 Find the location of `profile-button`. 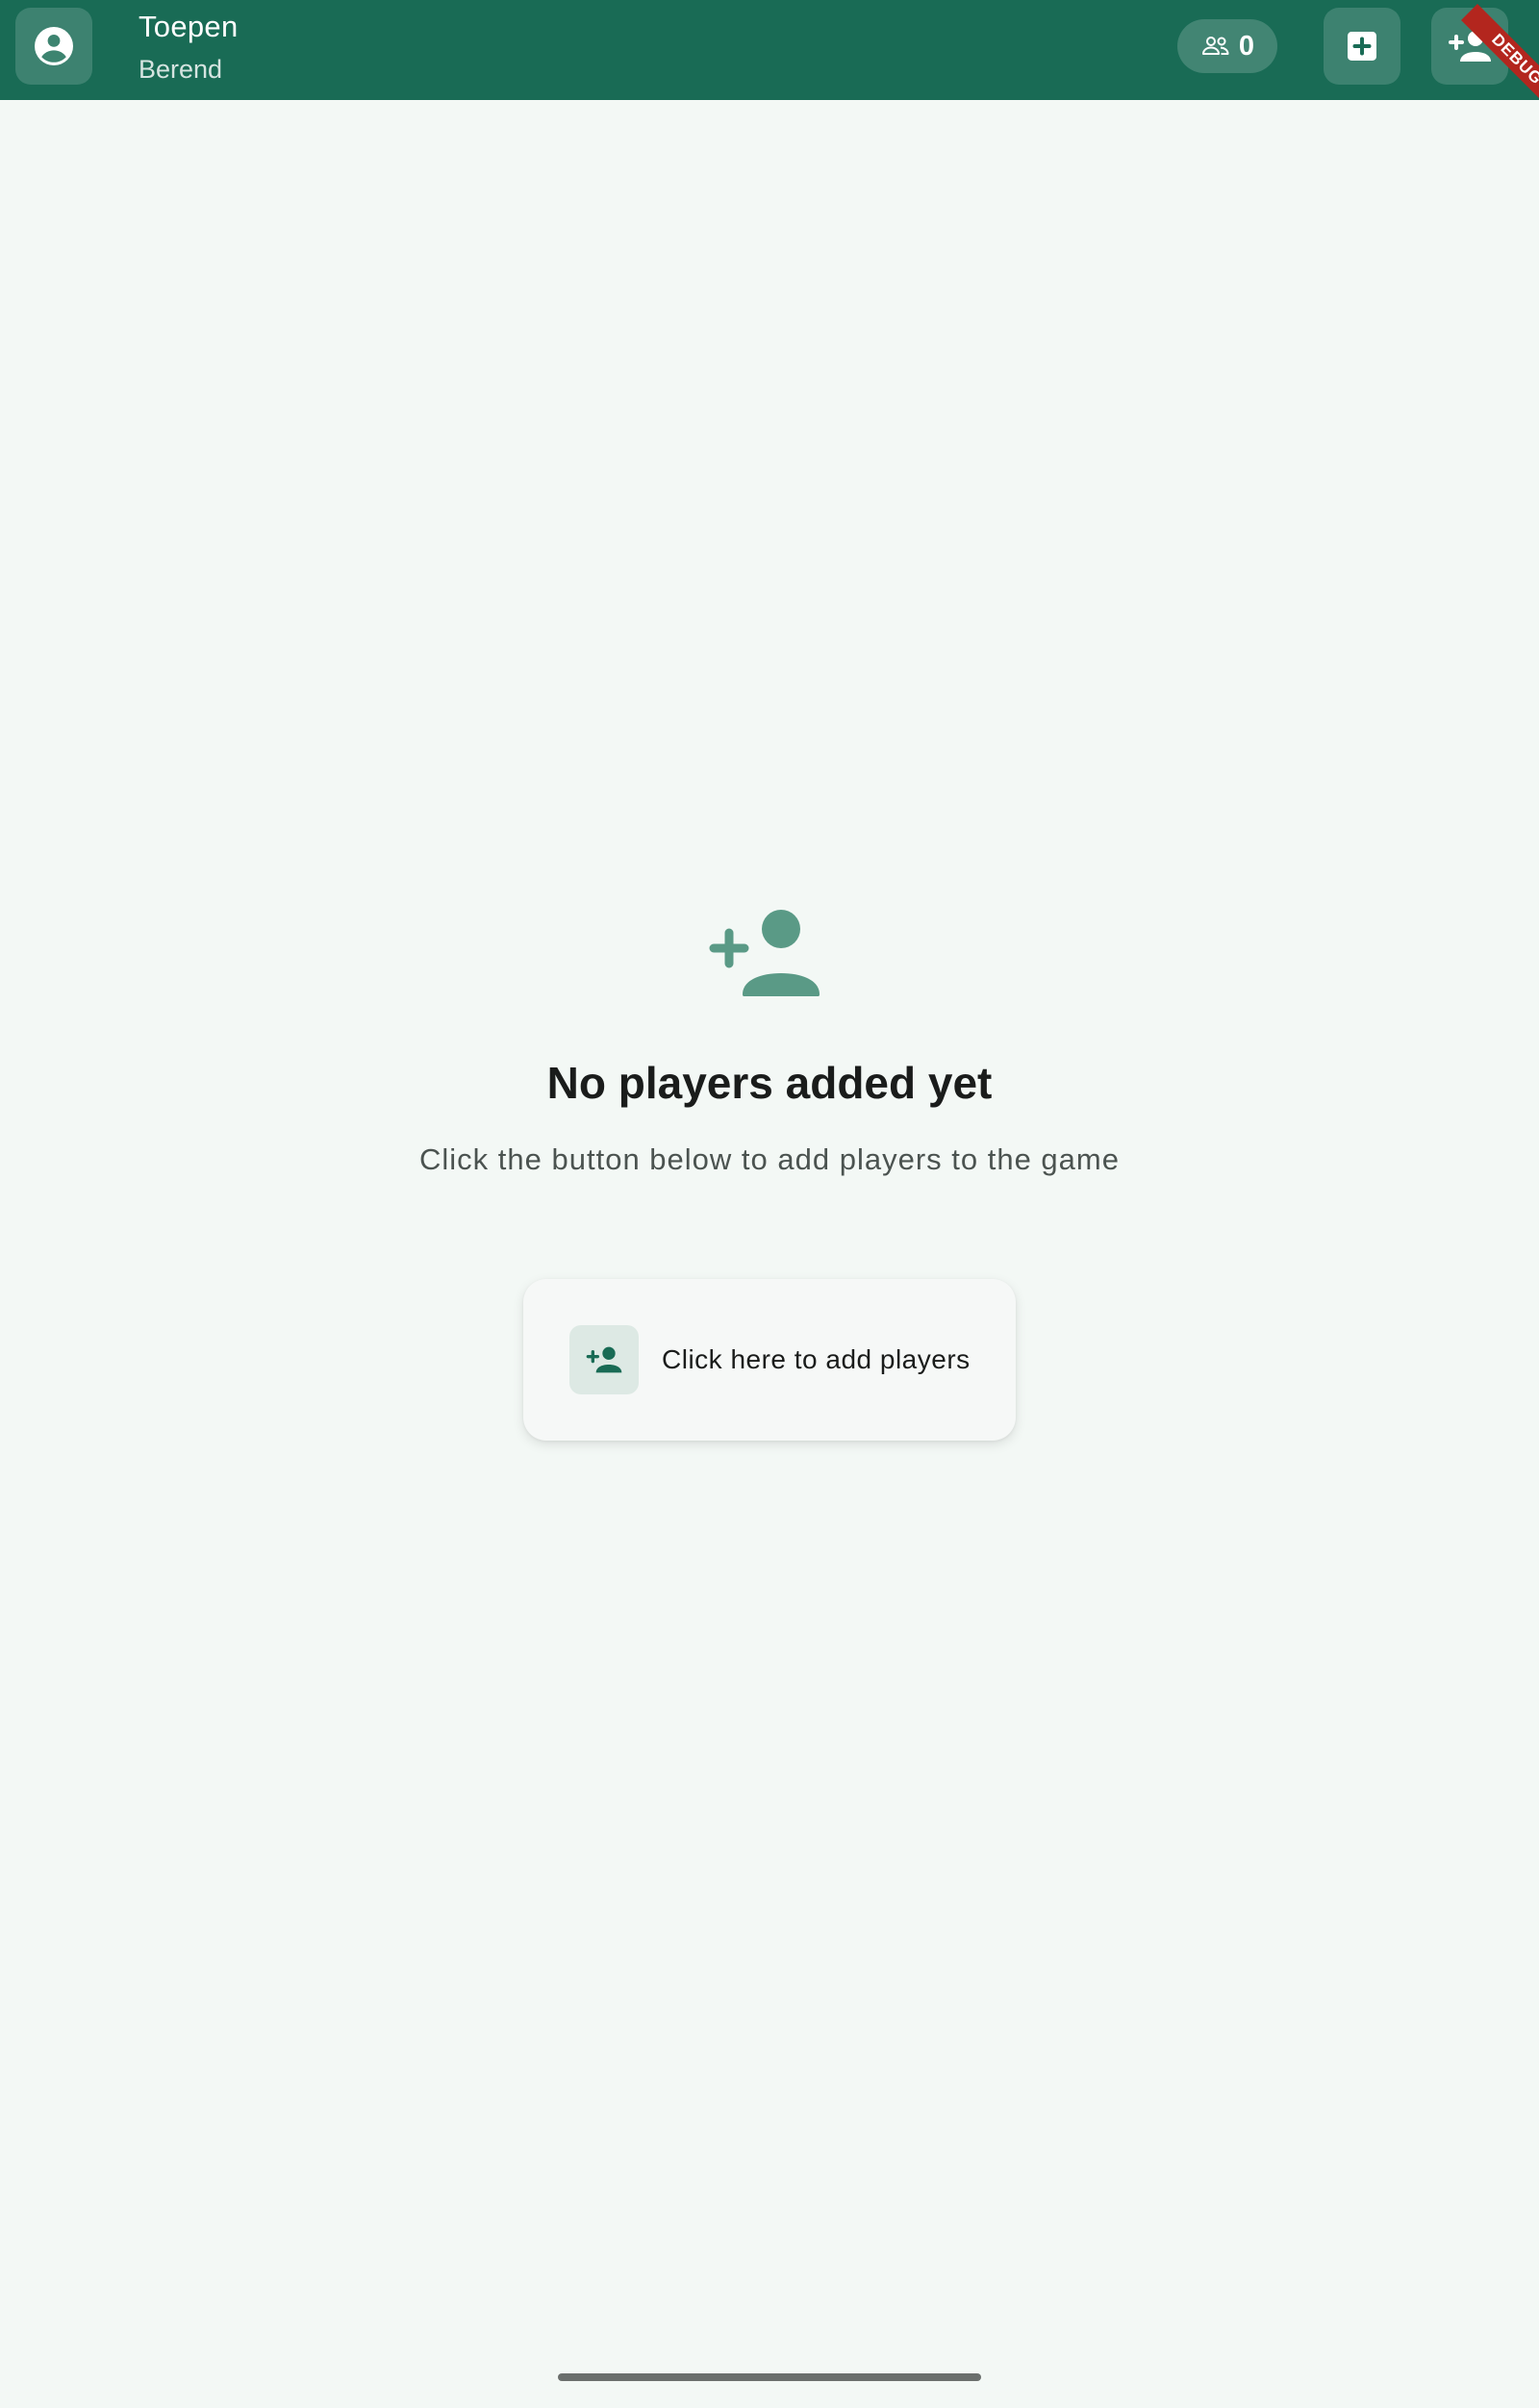

profile-button is located at coordinates (53, 46).